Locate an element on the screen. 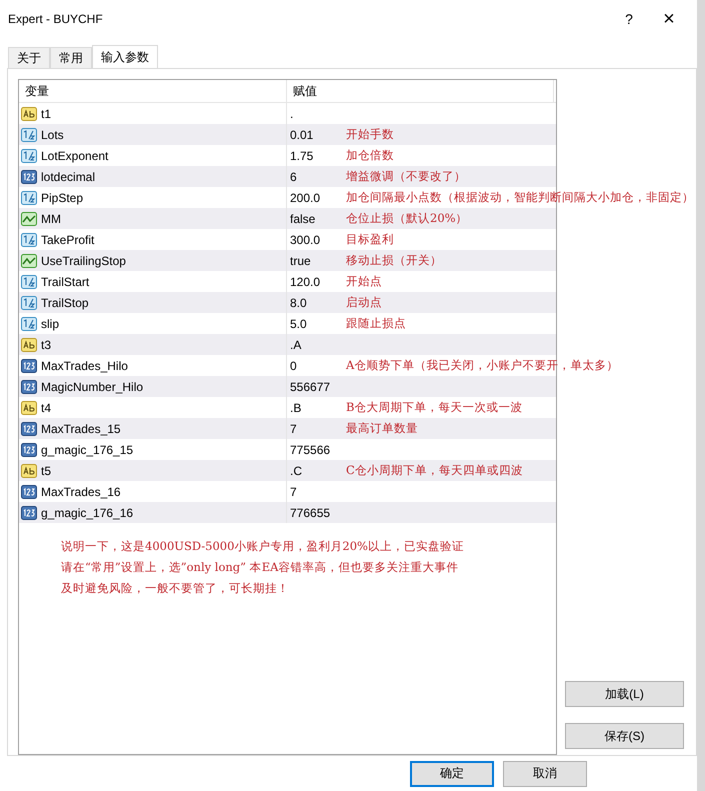 Image resolution: width=705 pixels, height=791 pixels. parameter-value: 300.0 is located at coordinates (305, 239).